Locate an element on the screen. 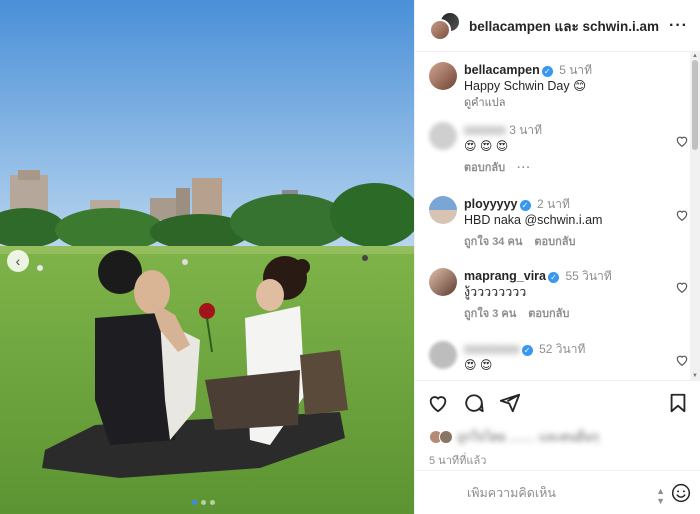  comments-scrollbar: ▲ ▼ is located at coordinates (695, 216).